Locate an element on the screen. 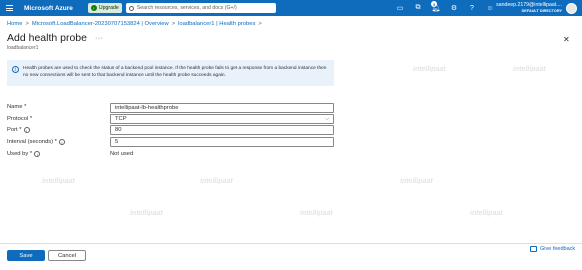  interval-field: 5 is located at coordinates (222, 142).